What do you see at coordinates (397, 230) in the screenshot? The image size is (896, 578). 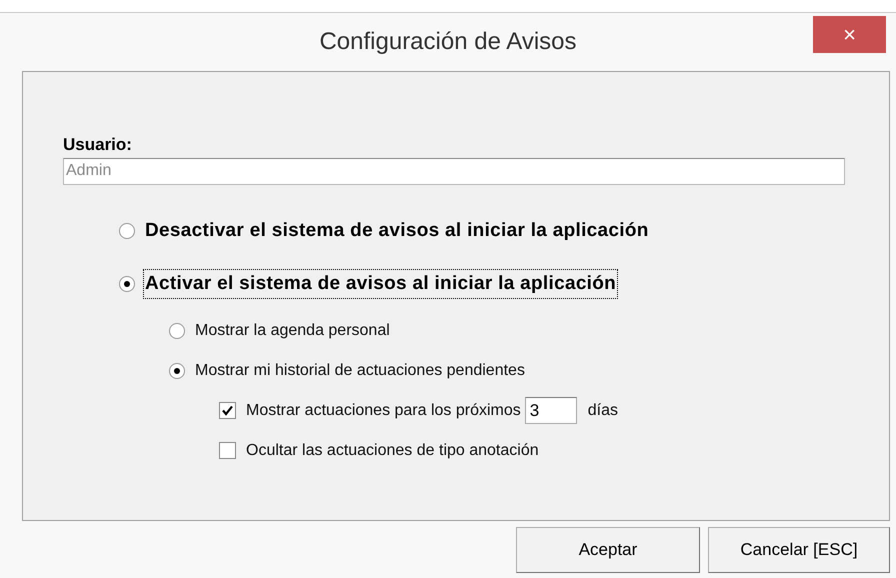 I see `option-label: Desactivar el sistema de avisos al iniciar la aplicación` at bounding box center [397, 230].